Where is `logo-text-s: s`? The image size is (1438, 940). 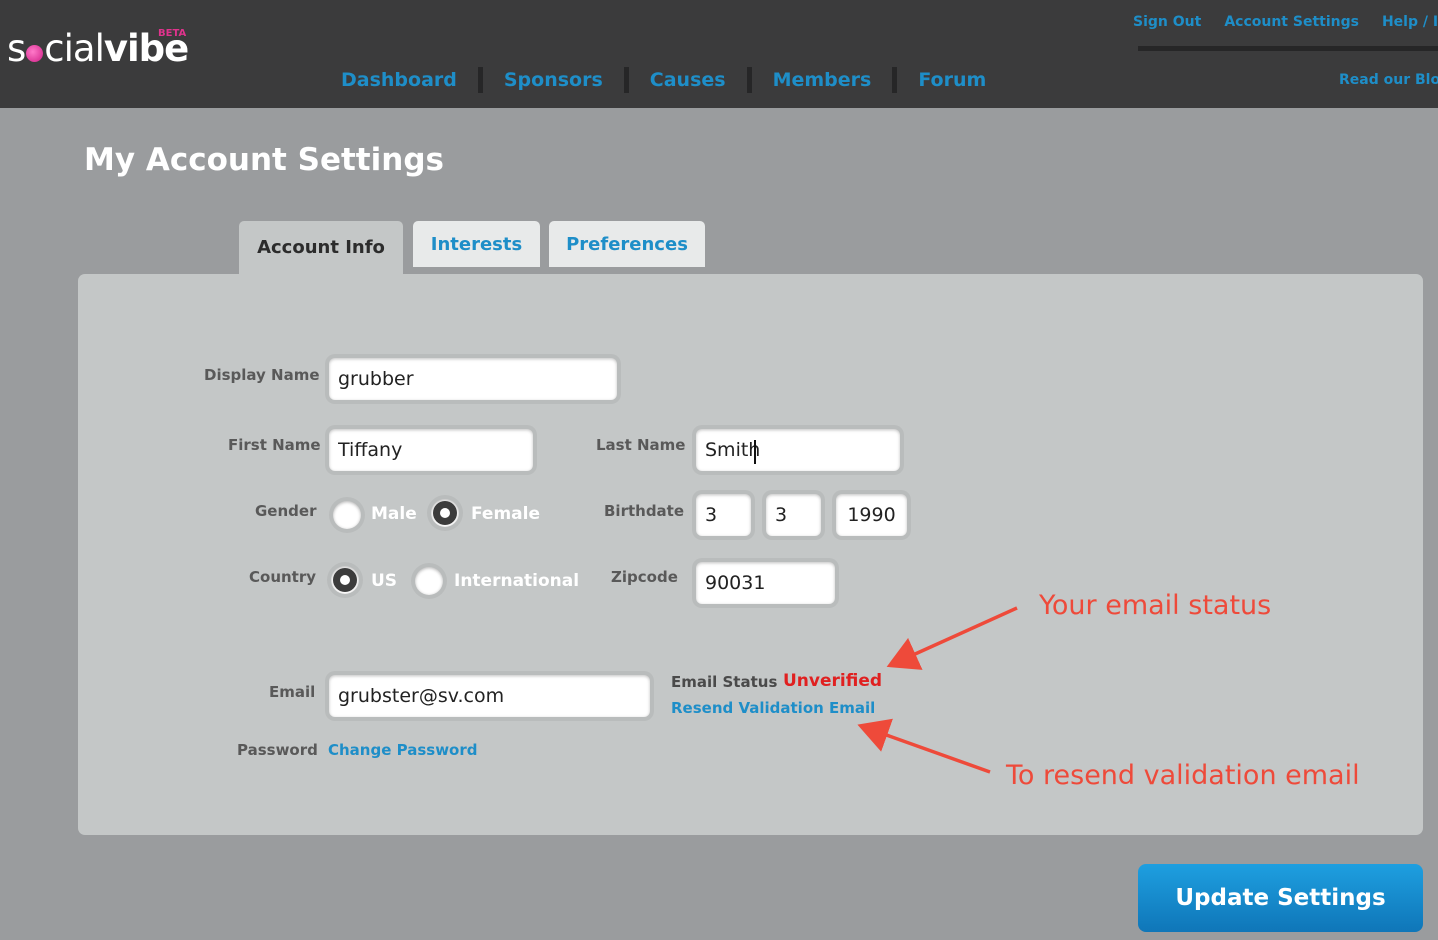 logo-text-s: s is located at coordinates (16, 48).